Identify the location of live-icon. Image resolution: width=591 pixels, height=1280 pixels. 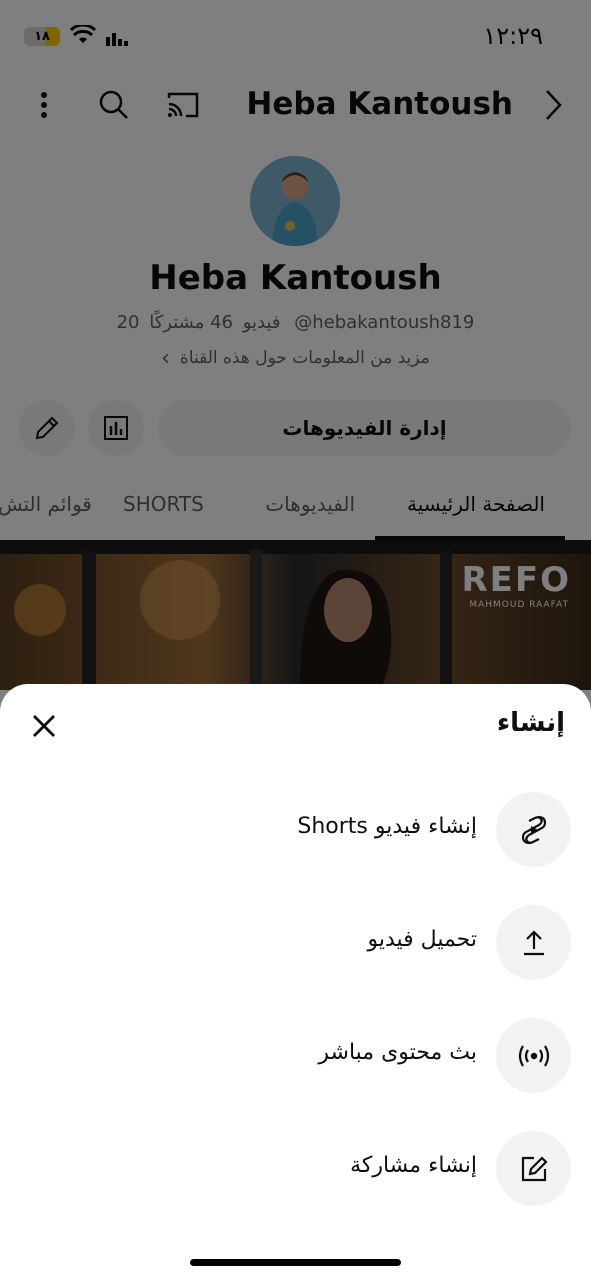
(533, 1055).